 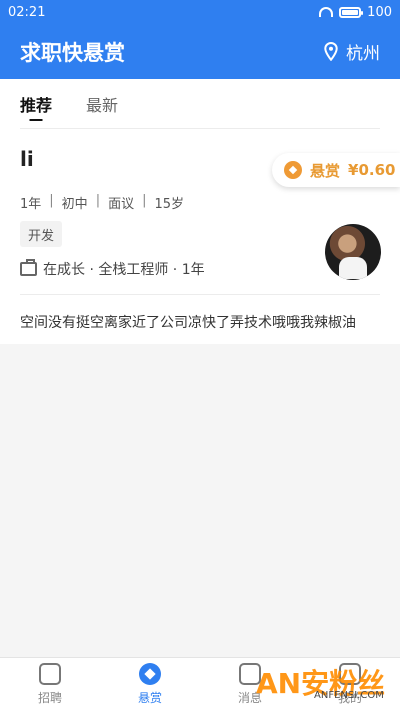 I want to click on reward-badge: 悬赏 ¥0.60, so click(x=336, y=170).